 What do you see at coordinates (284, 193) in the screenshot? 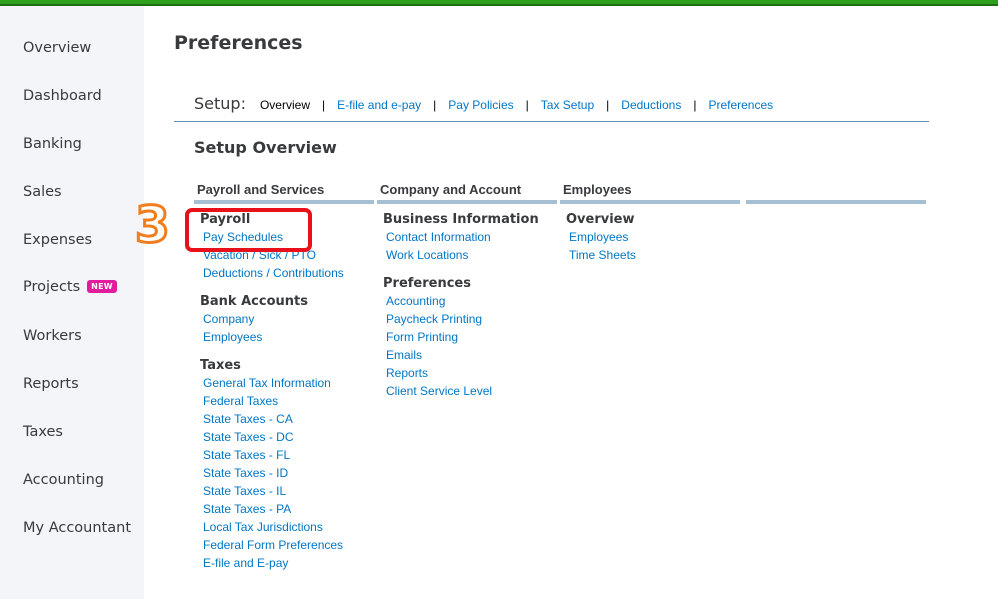
I see `column-header: Payroll and Services` at bounding box center [284, 193].